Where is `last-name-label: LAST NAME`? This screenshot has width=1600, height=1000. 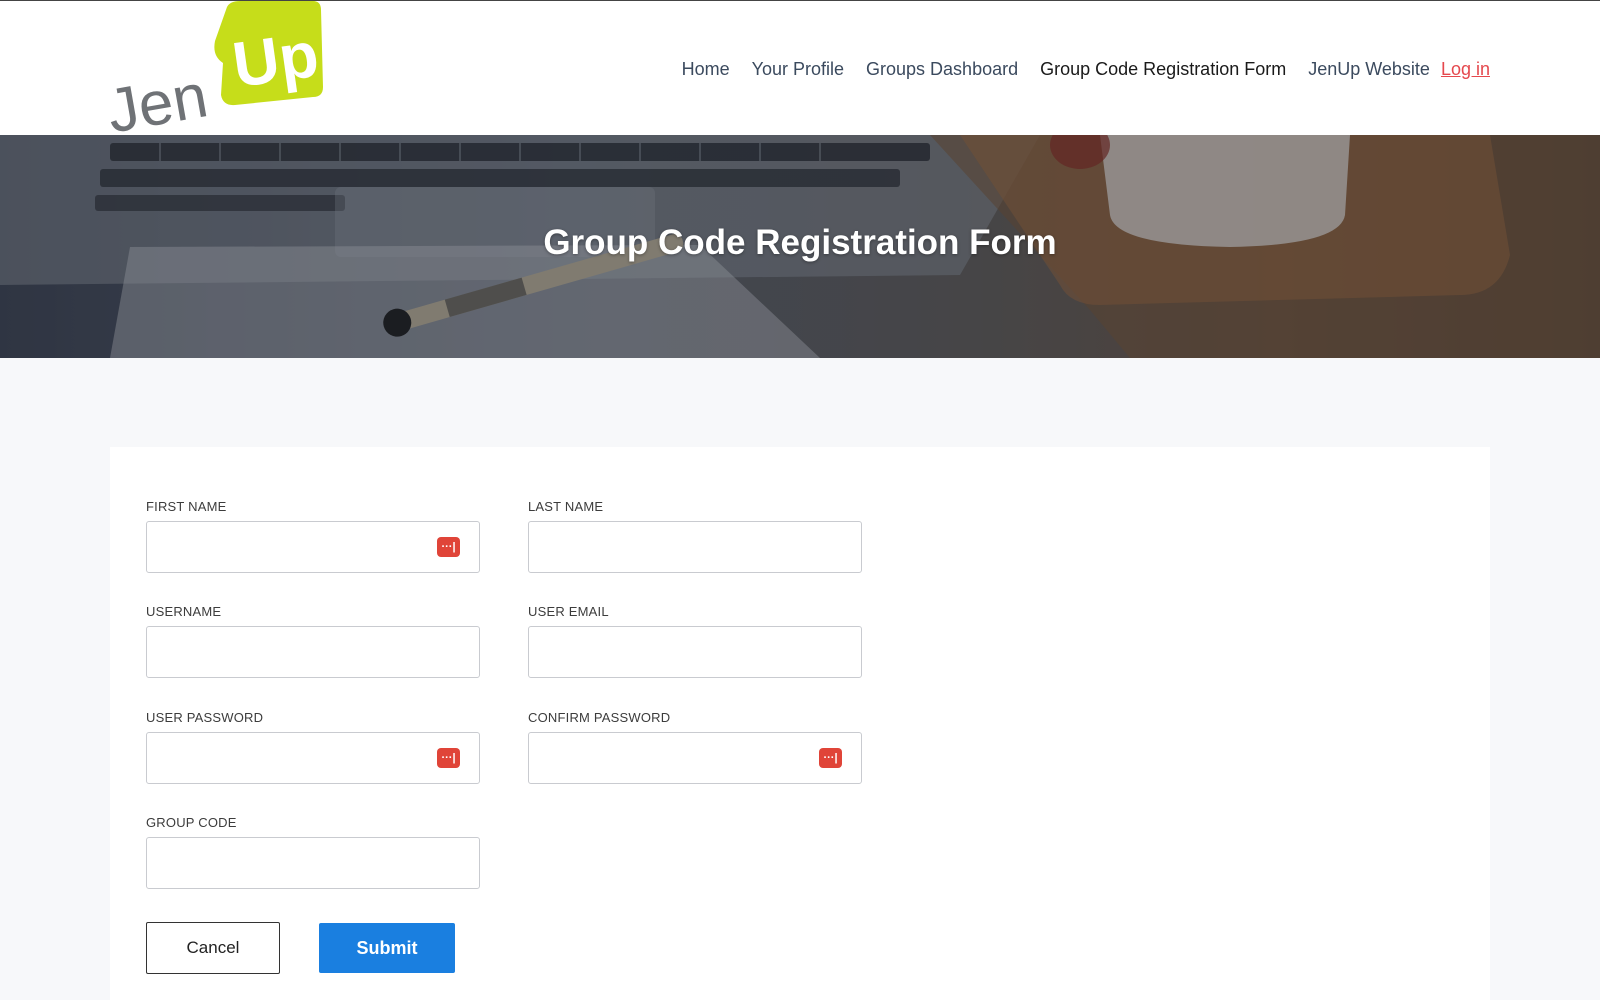
last-name-label: LAST NAME is located at coordinates (566, 506).